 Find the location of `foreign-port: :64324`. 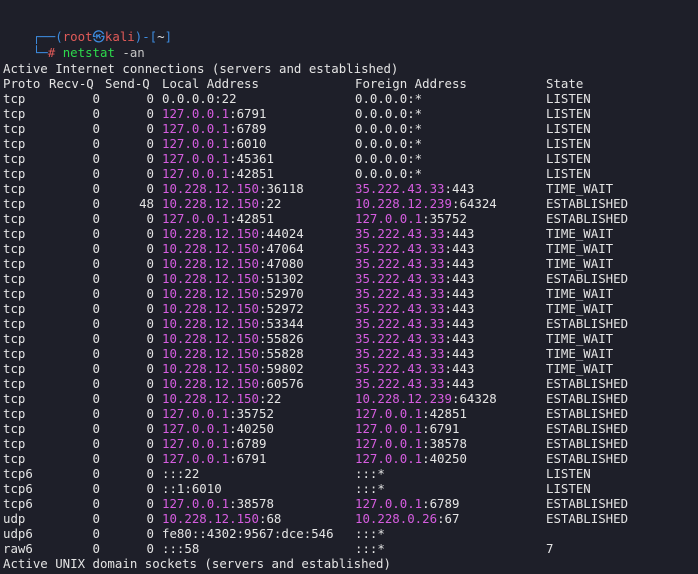

foreign-port: :64324 is located at coordinates (474, 203).